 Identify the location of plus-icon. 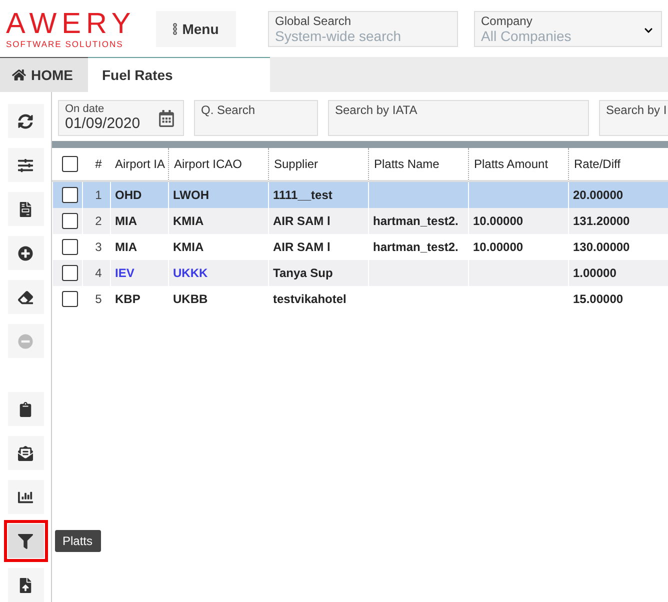
(25, 253).